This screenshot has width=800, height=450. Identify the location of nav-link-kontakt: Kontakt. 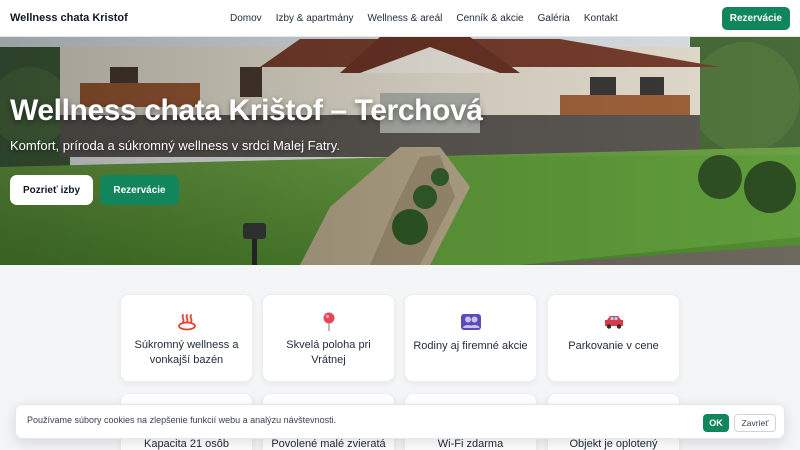
(601, 18).